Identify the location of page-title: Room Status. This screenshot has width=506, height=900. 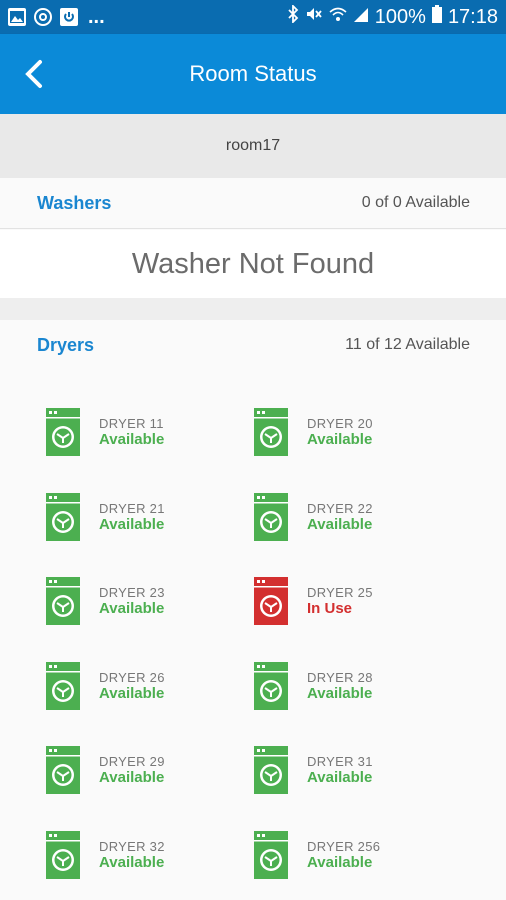
(253, 73).